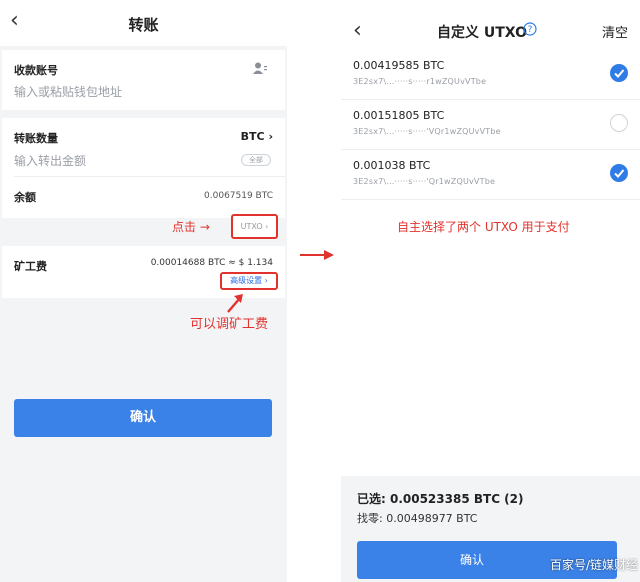 The image size is (640, 582). What do you see at coordinates (420, 81) in the screenshot?
I see `utxo-address: 3E2sx7\...·····s·····r1wZQUvVTbe` at bounding box center [420, 81].